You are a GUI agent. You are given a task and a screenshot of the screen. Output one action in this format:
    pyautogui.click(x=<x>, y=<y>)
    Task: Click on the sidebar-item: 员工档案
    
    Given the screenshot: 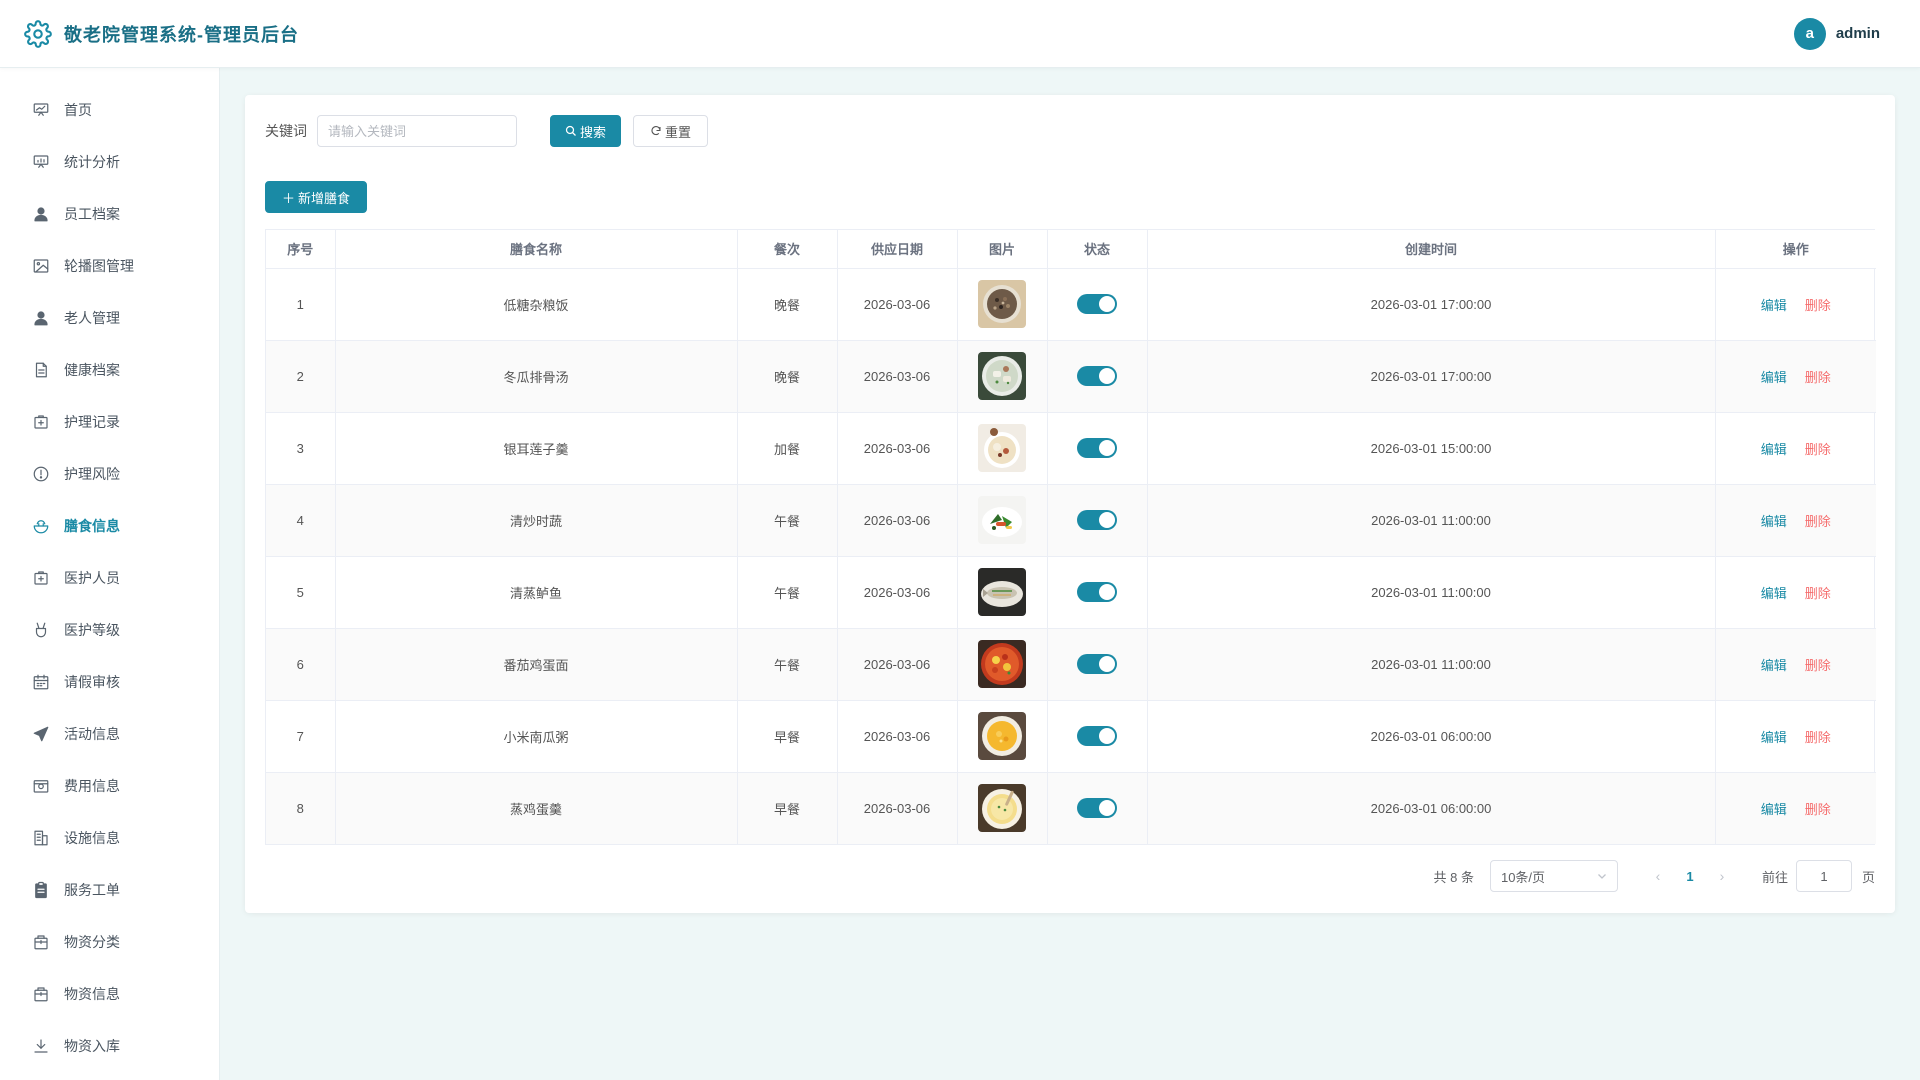 What is the action you would take?
    pyautogui.click(x=109, y=214)
    